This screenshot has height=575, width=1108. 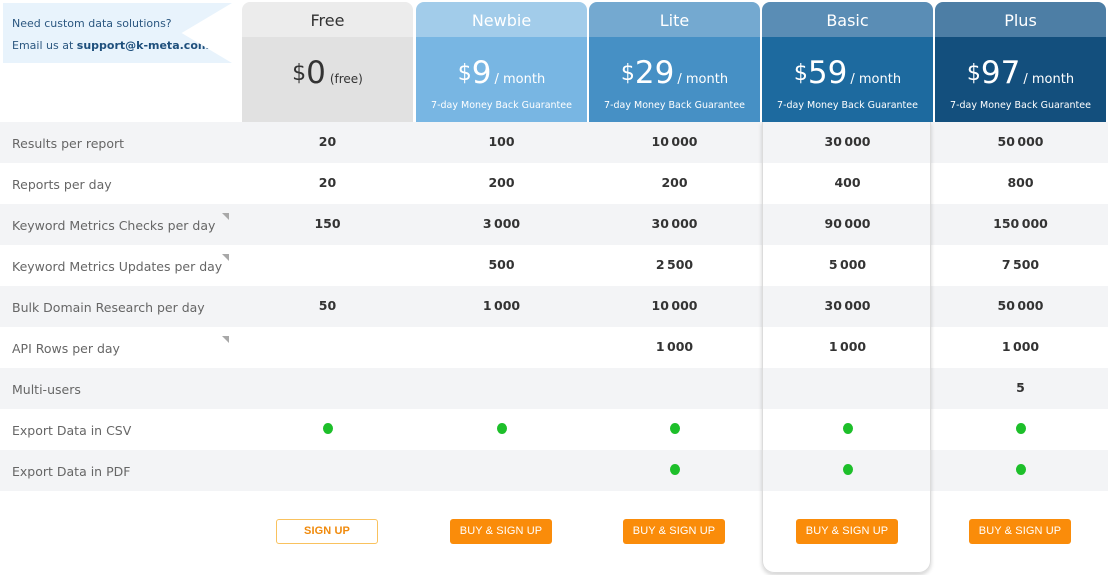 I want to click on promo-line2-prefix: Email us at, so click(x=44, y=45).